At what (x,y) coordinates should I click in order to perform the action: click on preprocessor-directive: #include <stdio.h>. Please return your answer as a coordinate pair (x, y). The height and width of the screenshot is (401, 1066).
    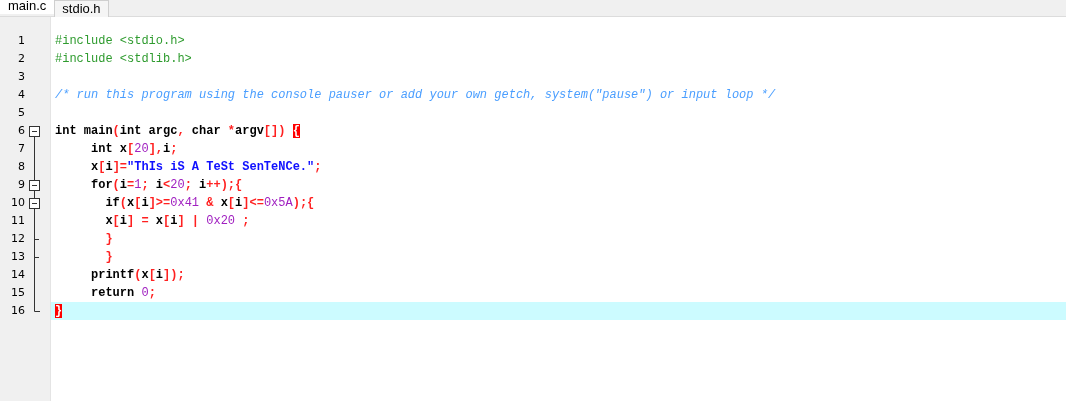
    Looking at the image, I should click on (120, 41).